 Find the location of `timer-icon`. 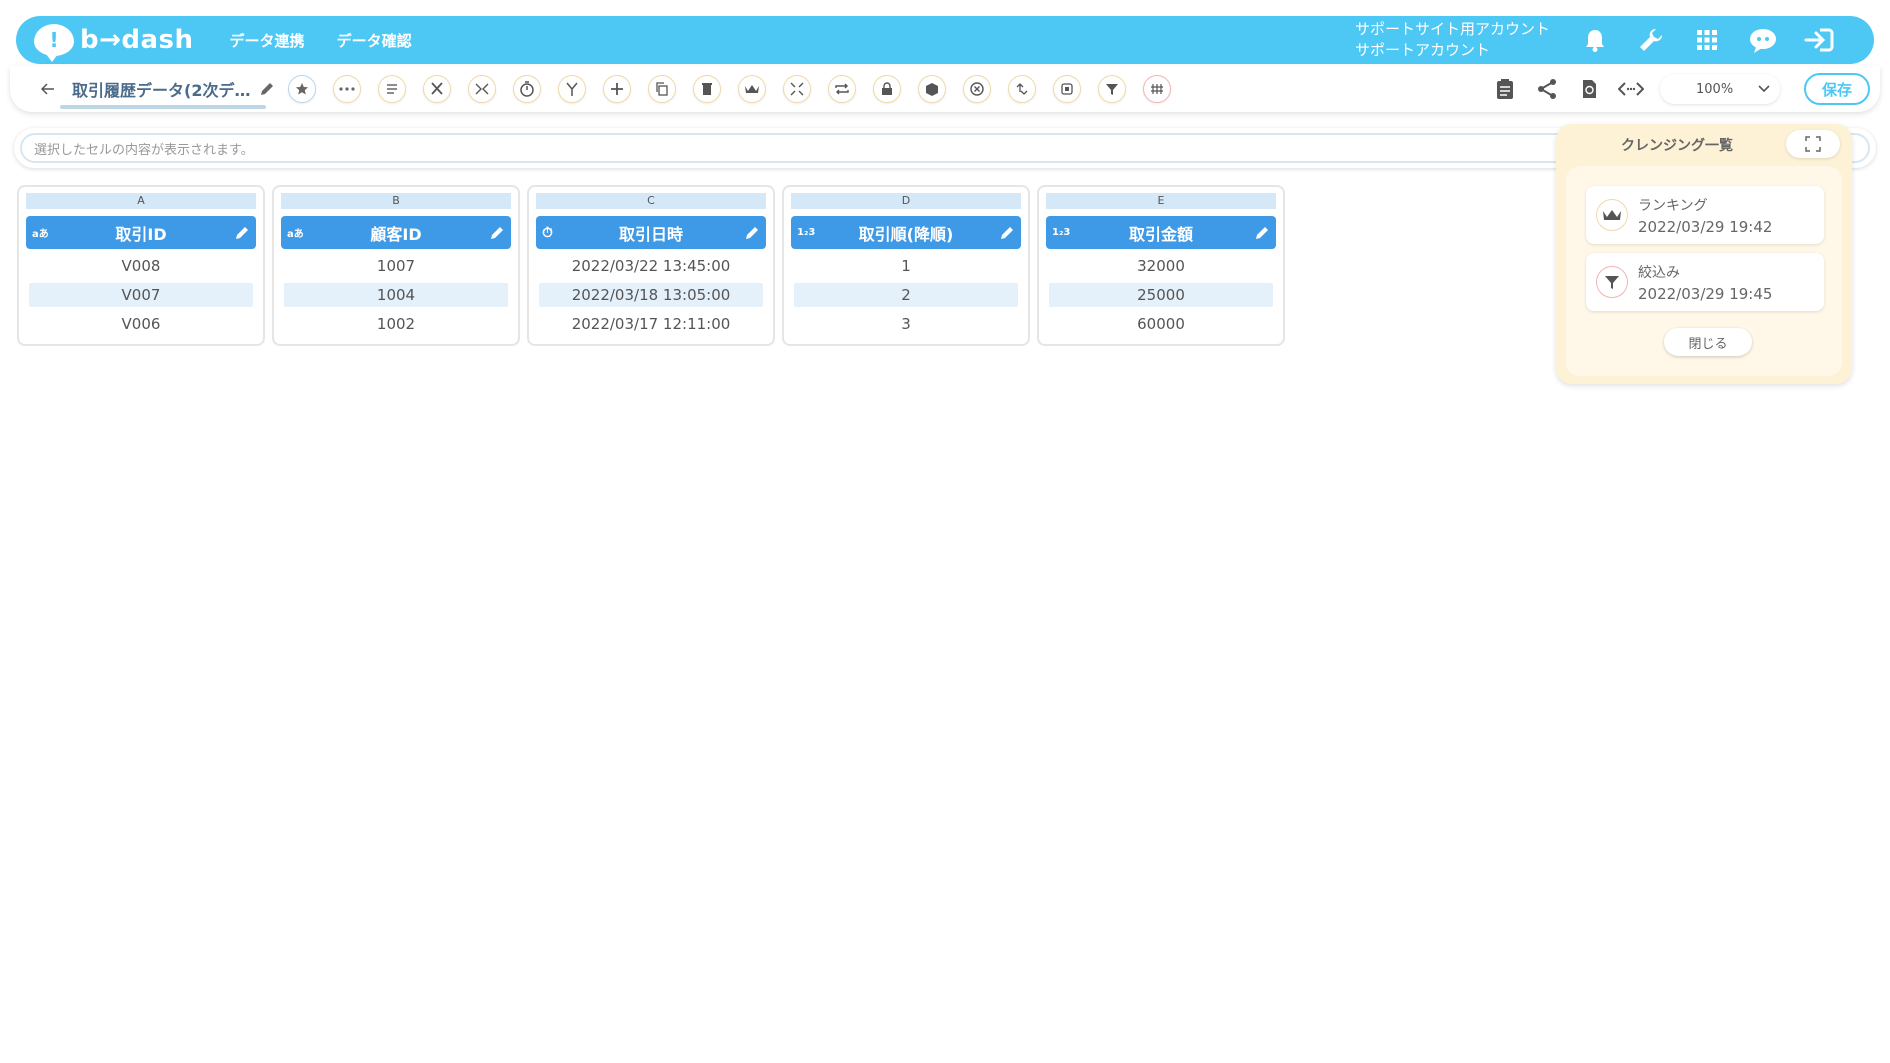

timer-icon is located at coordinates (527, 89).